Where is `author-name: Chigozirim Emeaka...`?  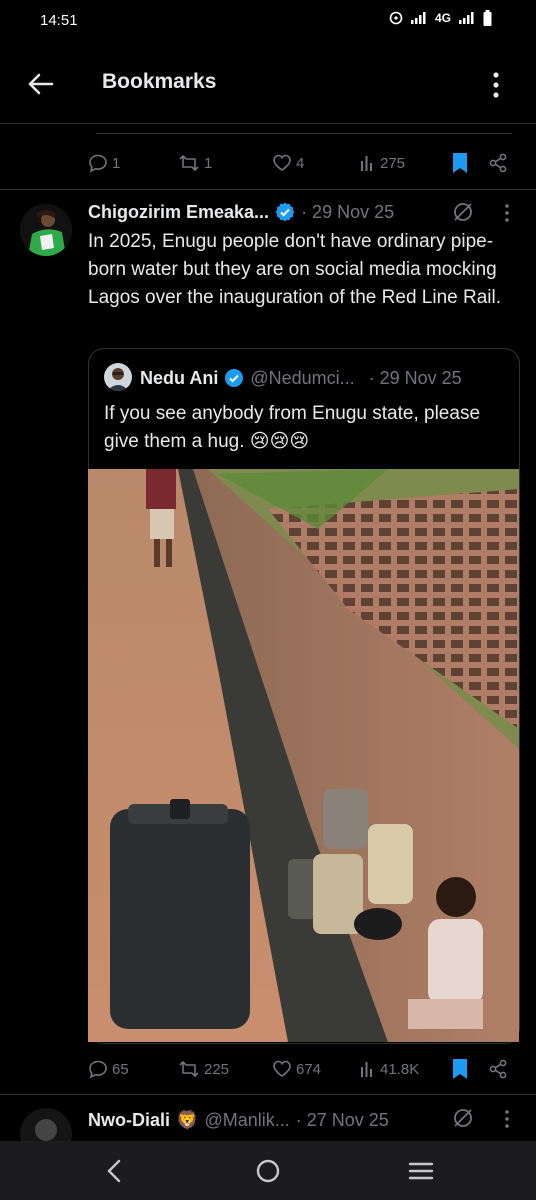 author-name: Chigozirim Emeaka... is located at coordinates (178, 212).